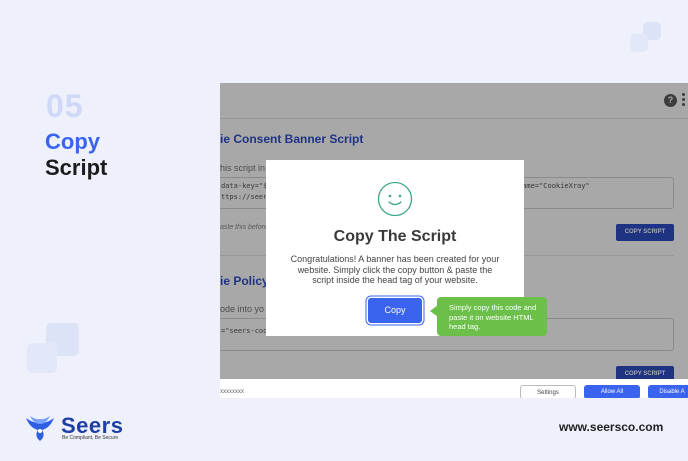  What do you see at coordinates (668, 391) in the screenshot?
I see `disable-all-button: Disable A` at bounding box center [668, 391].